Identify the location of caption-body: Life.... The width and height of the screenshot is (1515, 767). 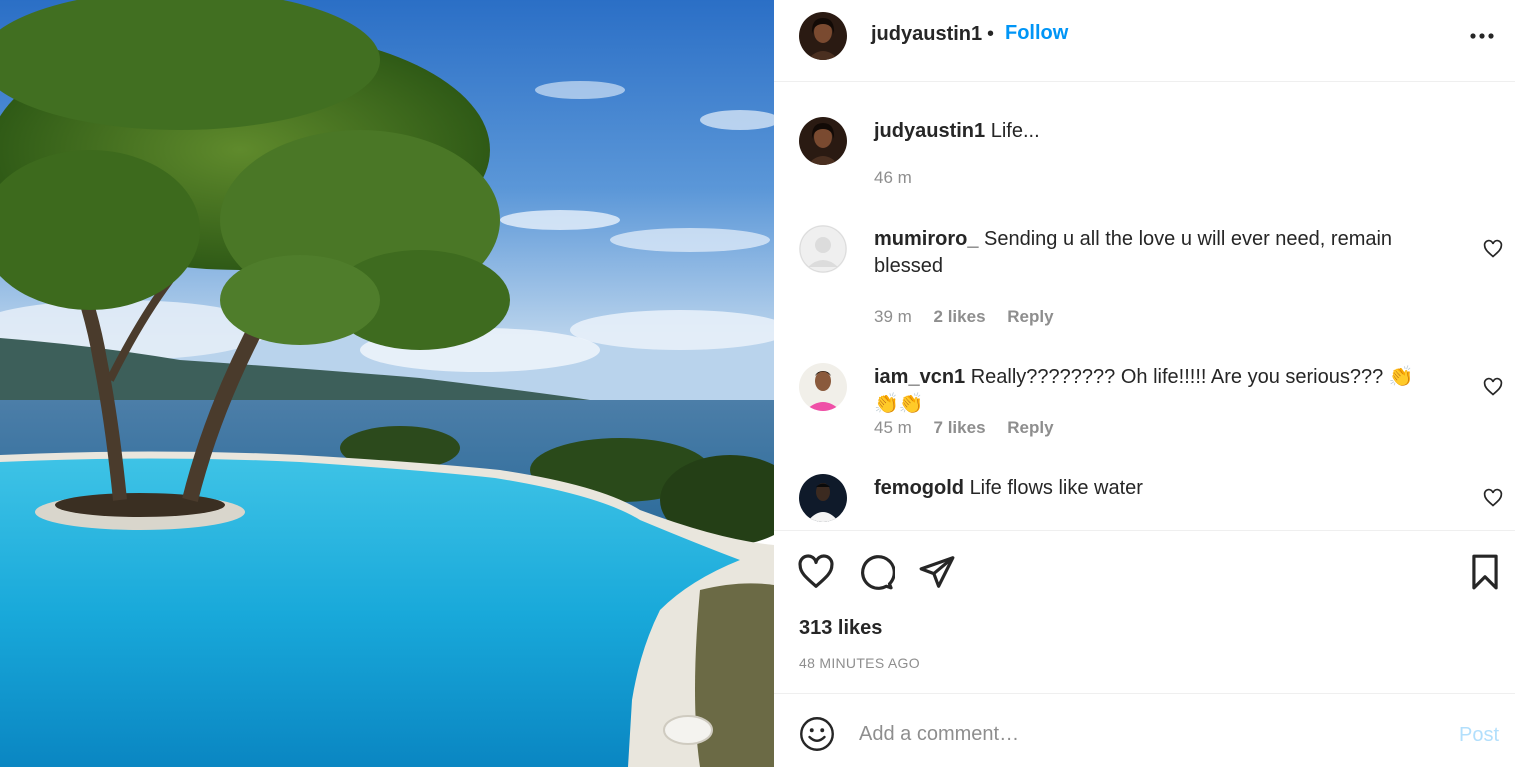
(1015, 131).